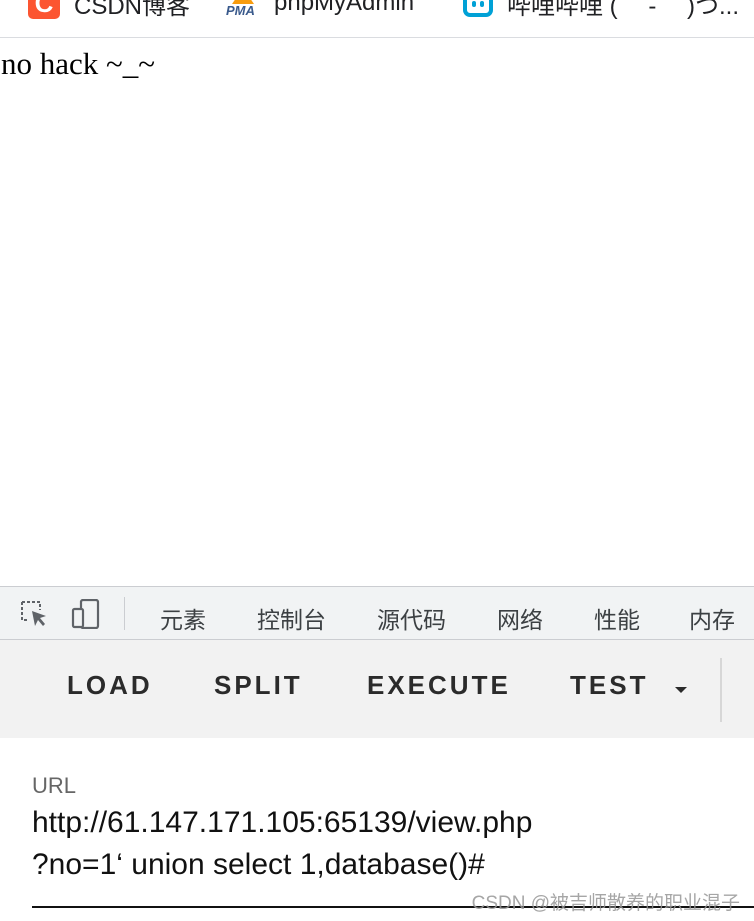 The height and width of the screenshot is (921, 754). I want to click on url-label: URL, so click(54, 785).